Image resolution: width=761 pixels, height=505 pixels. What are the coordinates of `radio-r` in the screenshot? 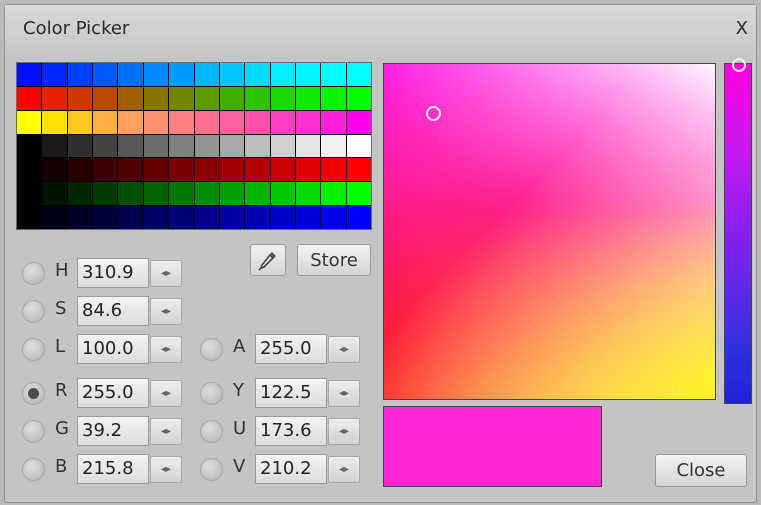 It's located at (33, 393).